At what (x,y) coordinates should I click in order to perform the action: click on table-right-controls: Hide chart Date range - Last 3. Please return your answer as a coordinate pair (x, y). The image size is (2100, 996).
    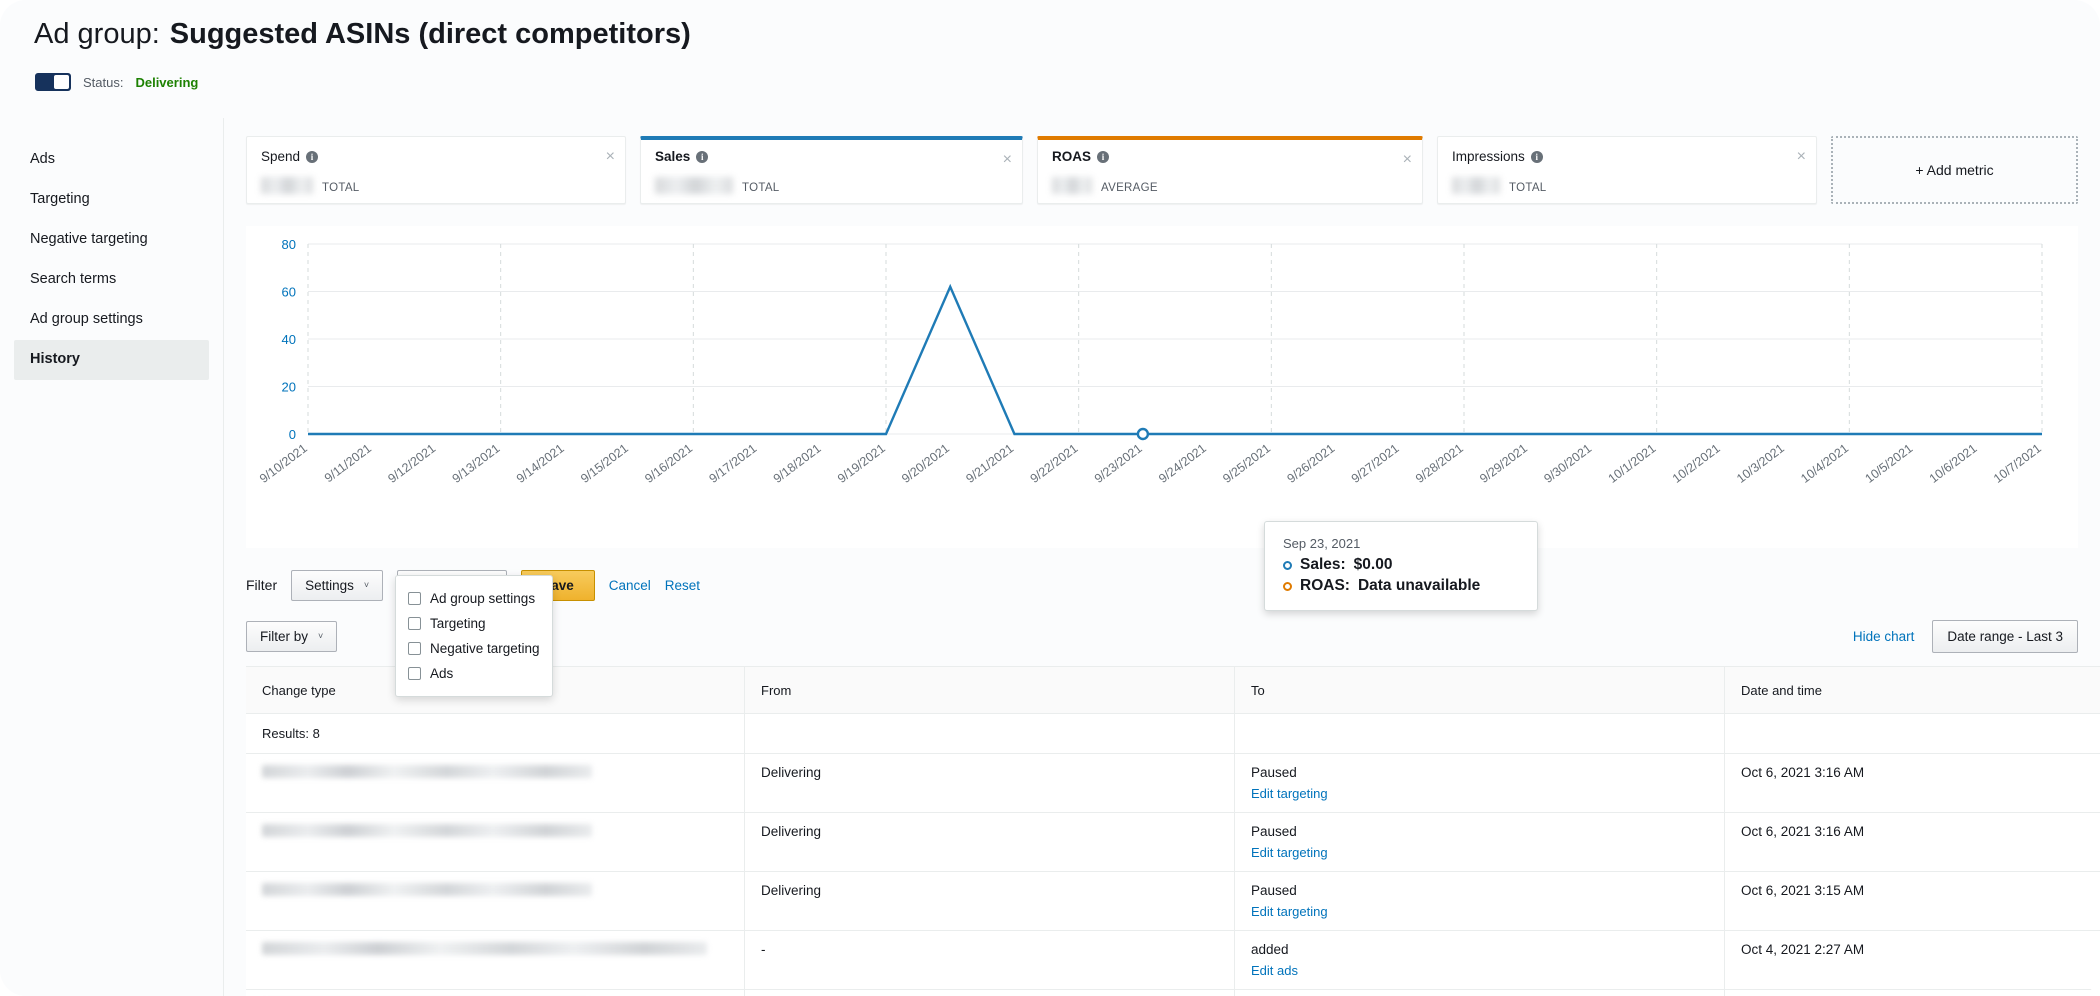
    Looking at the image, I should click on (1965, 636).